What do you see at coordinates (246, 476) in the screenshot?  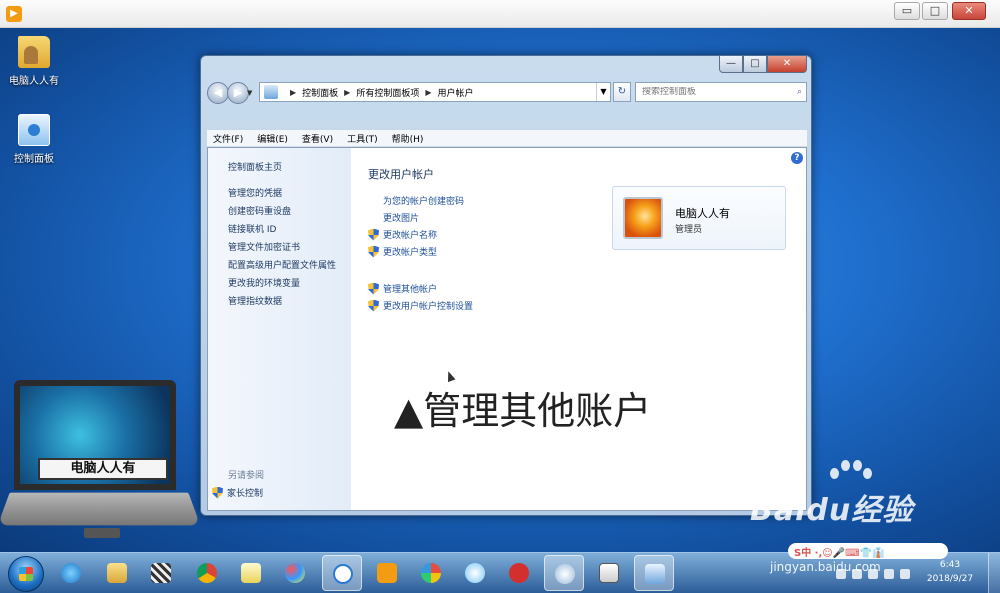 I see `see-also-heading: 另请参阅` at bounding box center [246, 476].